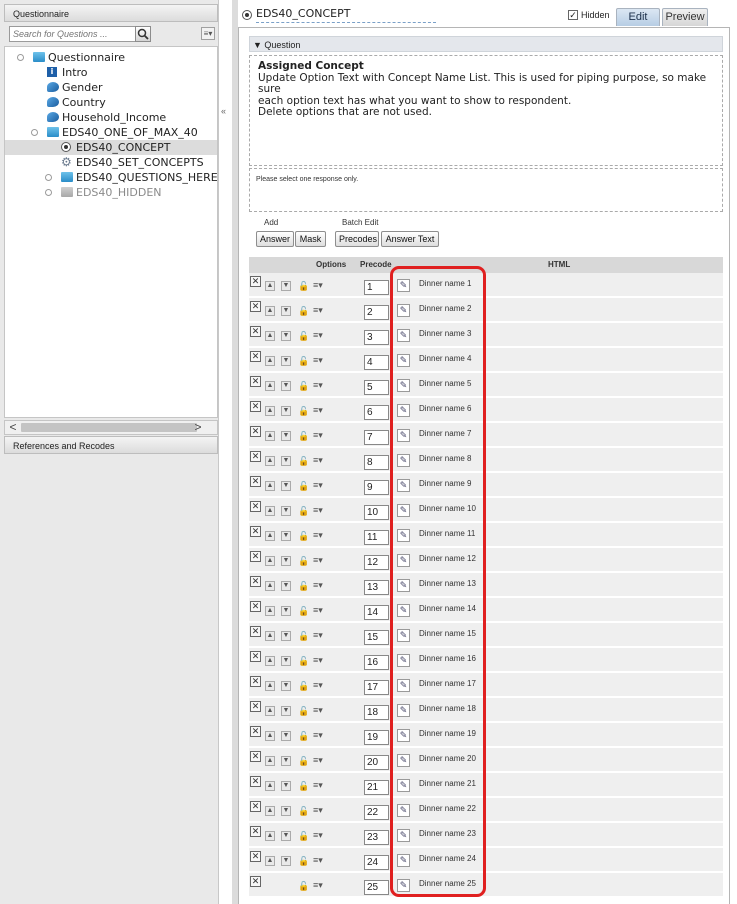 This screenshot has height=904, width=737. What do you see at coordinates (447, 583) in the screenshot?
I see `answer-text: Dinner name 13` at bounding box center [447, 583].